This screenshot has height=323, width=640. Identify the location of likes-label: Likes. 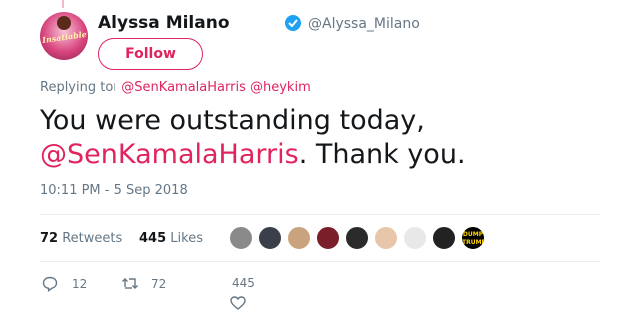
(186, 238).